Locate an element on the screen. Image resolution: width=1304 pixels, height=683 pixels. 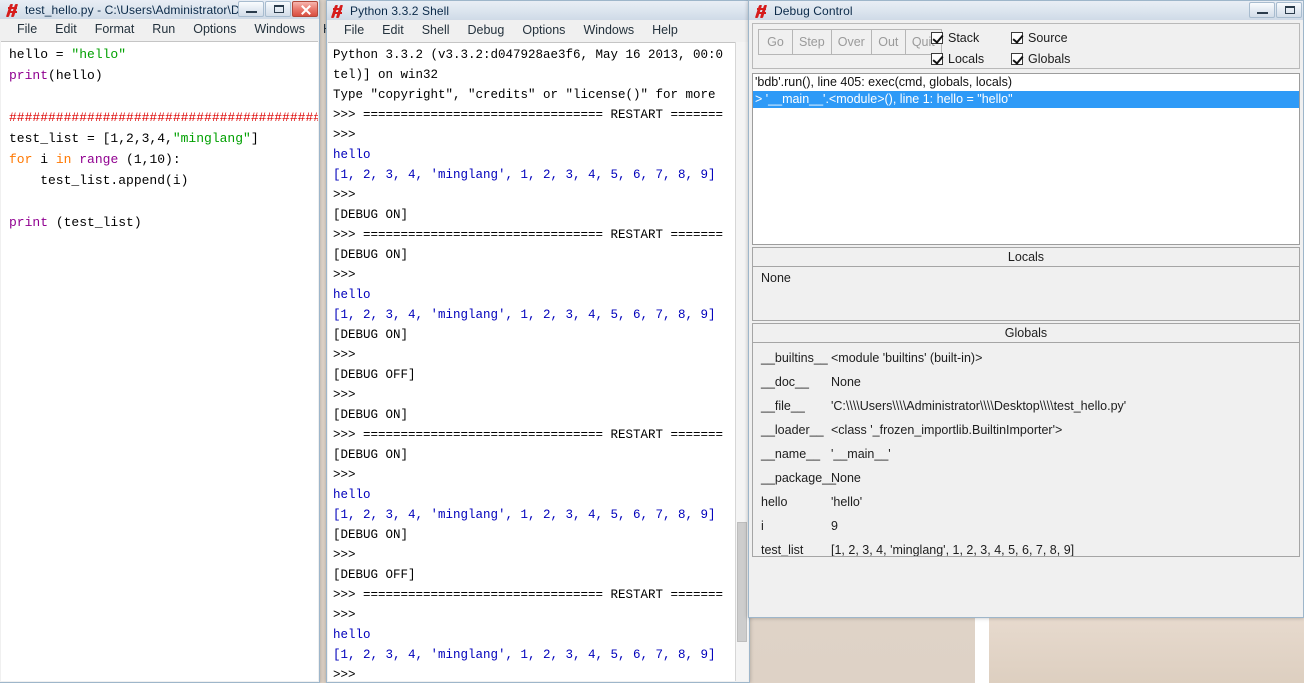
debug-checkbox-group: Stack Source Locals Globals is located at coordinates (1016, 48).